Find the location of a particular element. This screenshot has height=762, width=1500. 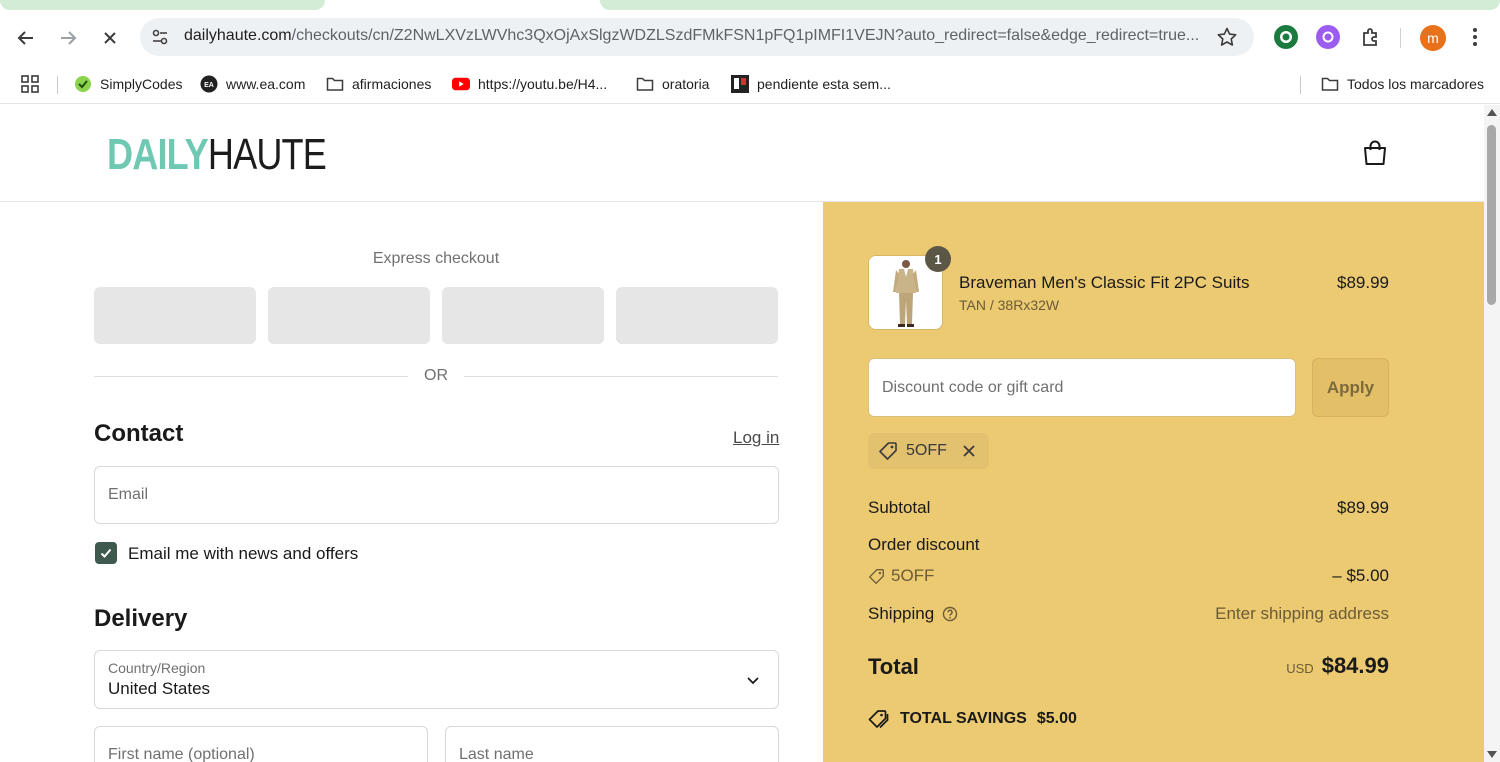

trello-icon is located at coordinates (740, 84).